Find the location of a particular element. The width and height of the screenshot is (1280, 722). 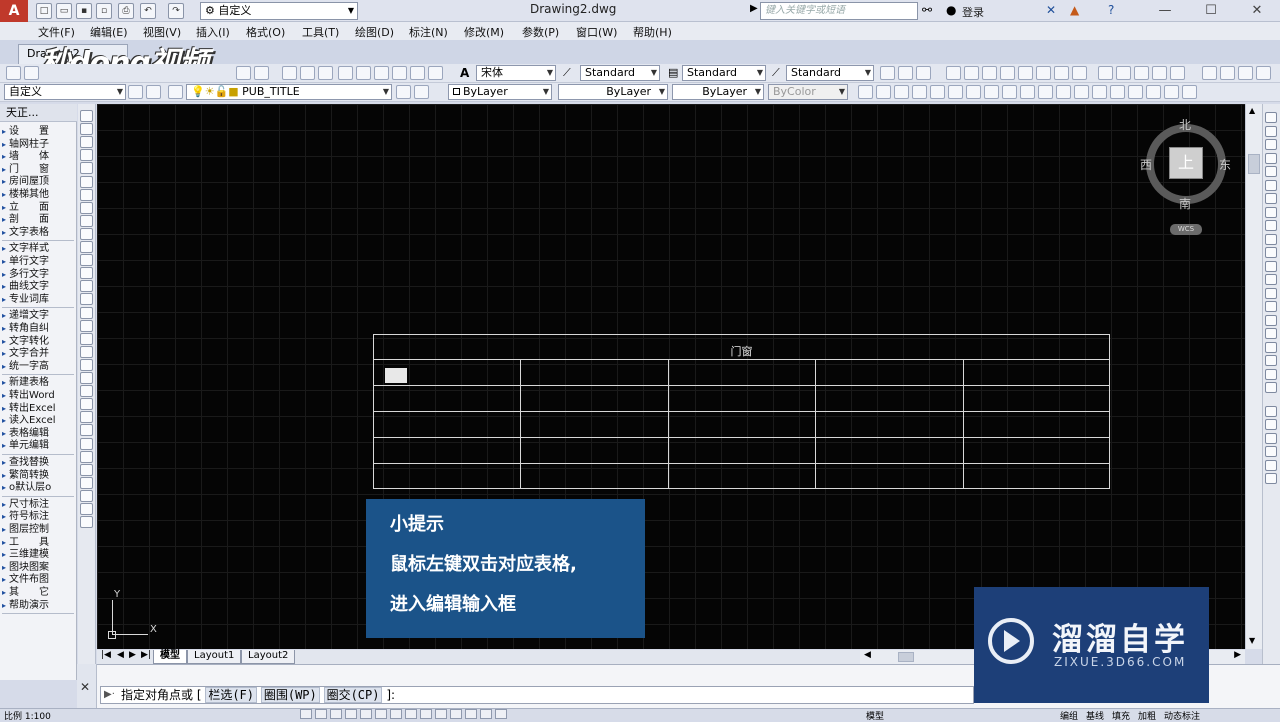

dim-continue-icon is located at coordinates (1061, 73).